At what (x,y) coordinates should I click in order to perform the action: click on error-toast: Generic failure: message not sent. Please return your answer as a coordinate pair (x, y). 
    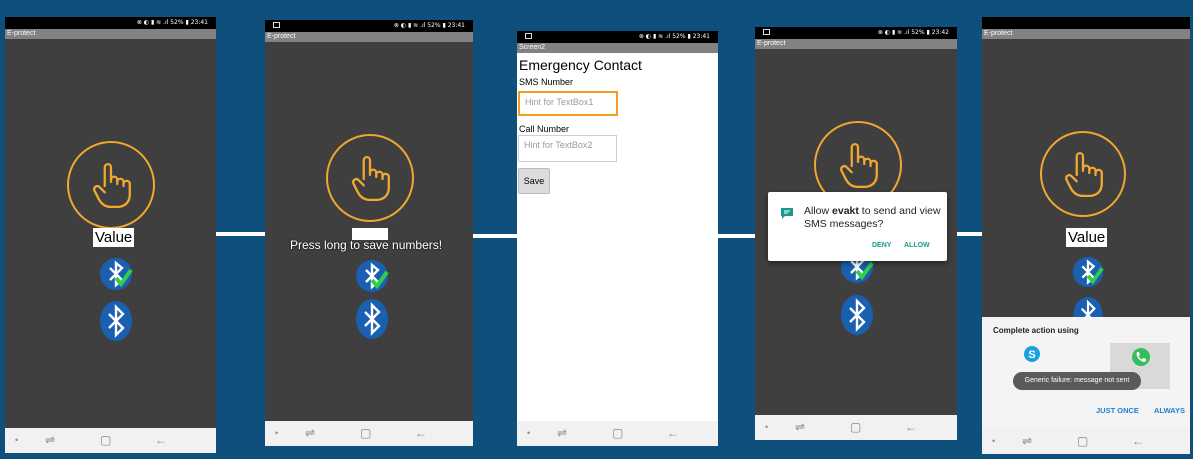
    Looking at the image, I should click on (1077, 381).